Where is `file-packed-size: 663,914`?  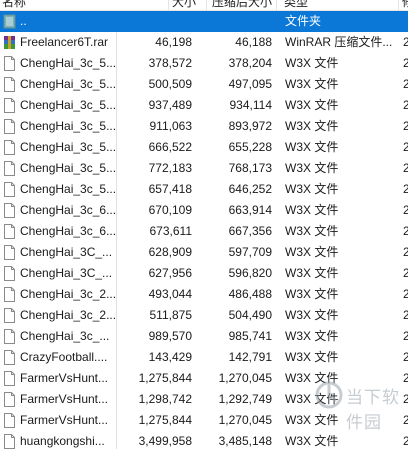
file-packed-size: 663,914 is located at coordinates (250, 210).